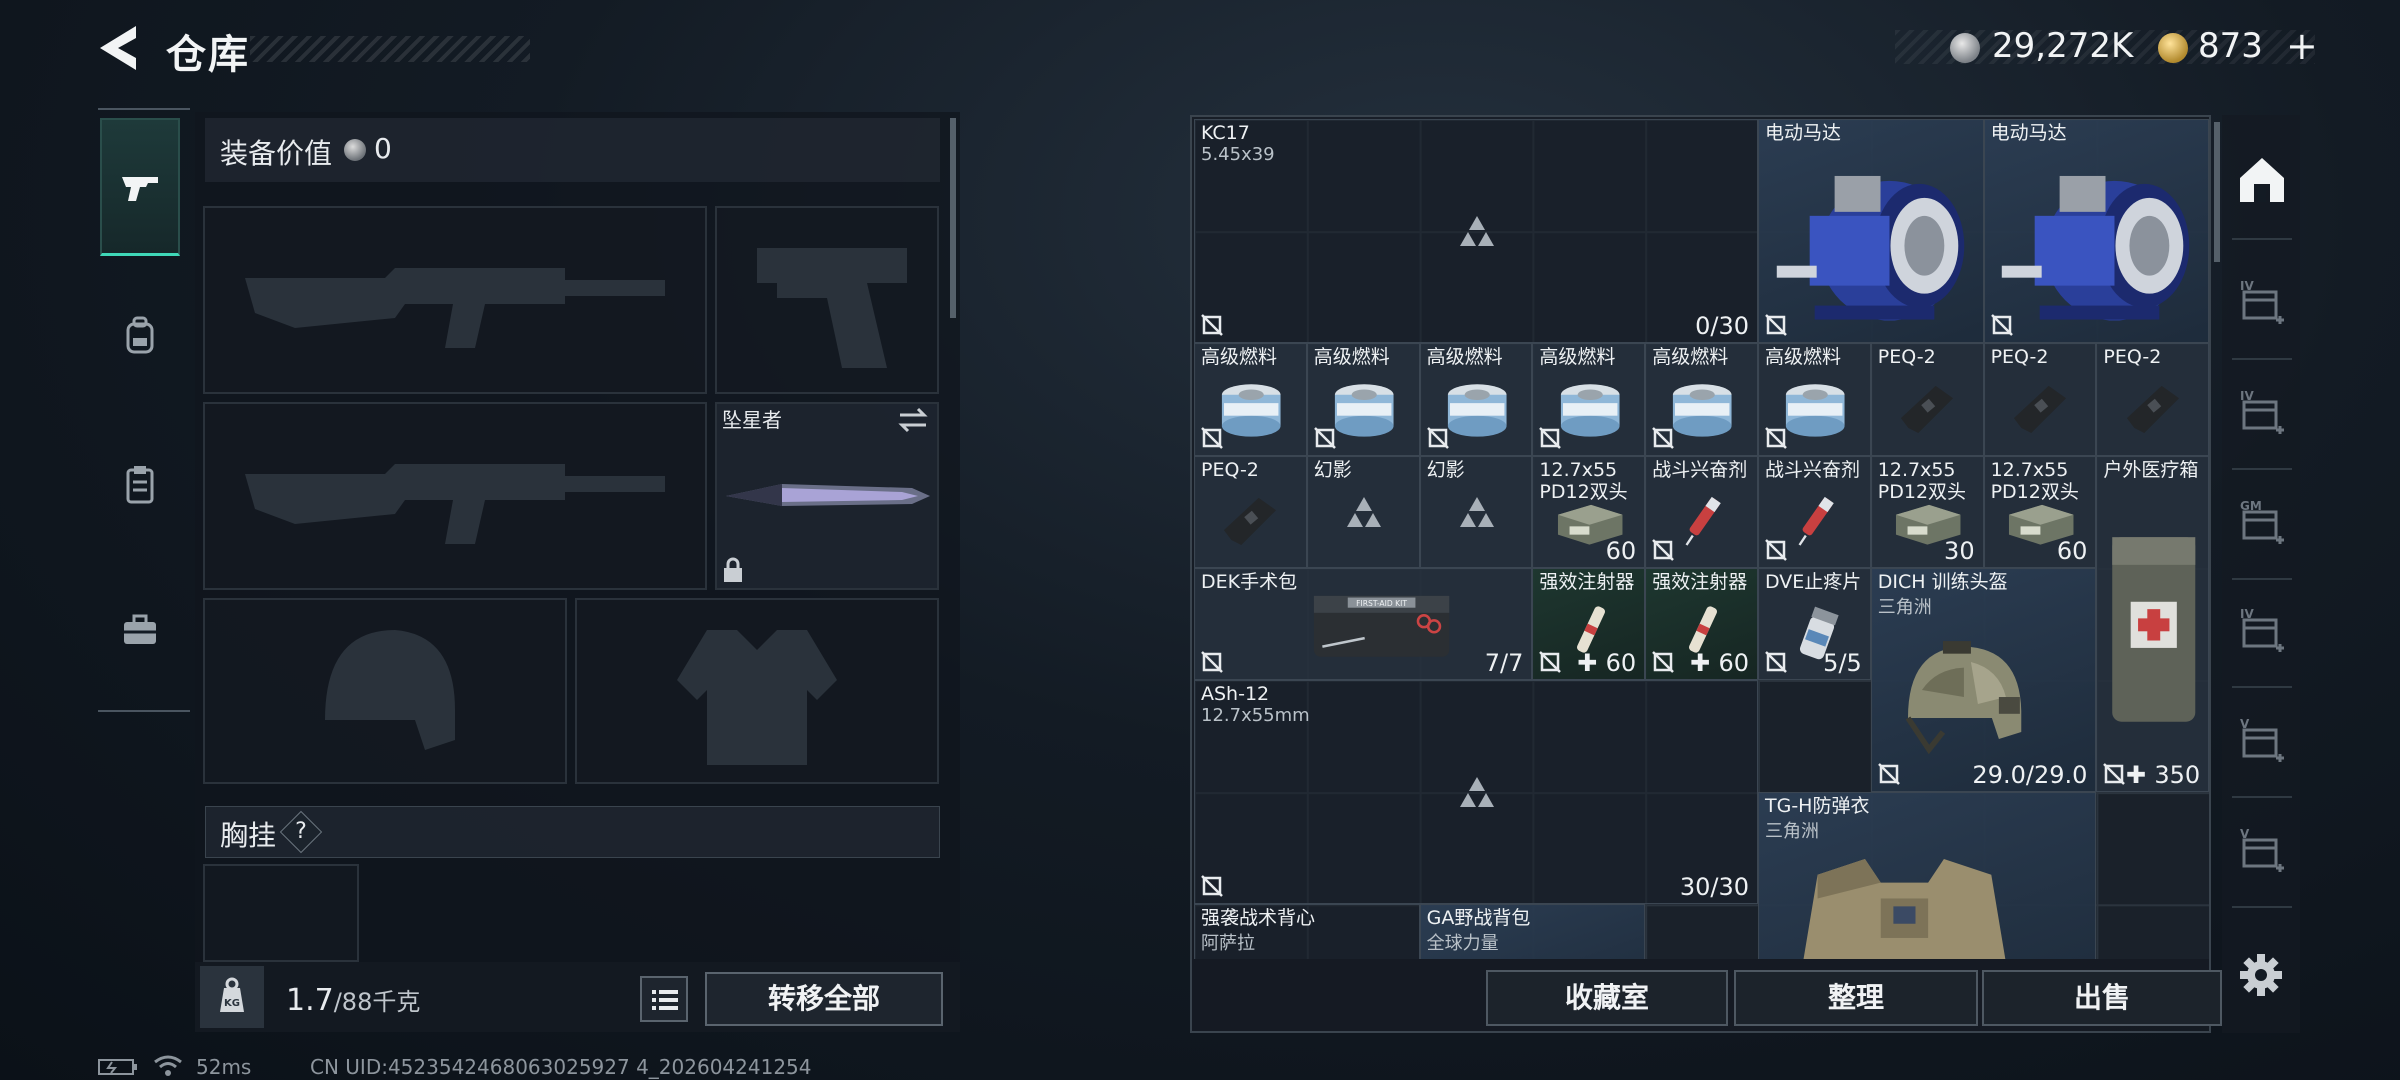 The height and width of the screenshot is (1080, 2400). What do you see at coordinates (140, 336) in the screenshot?
I see `tab-backpack` at bounding box center [140, 336].